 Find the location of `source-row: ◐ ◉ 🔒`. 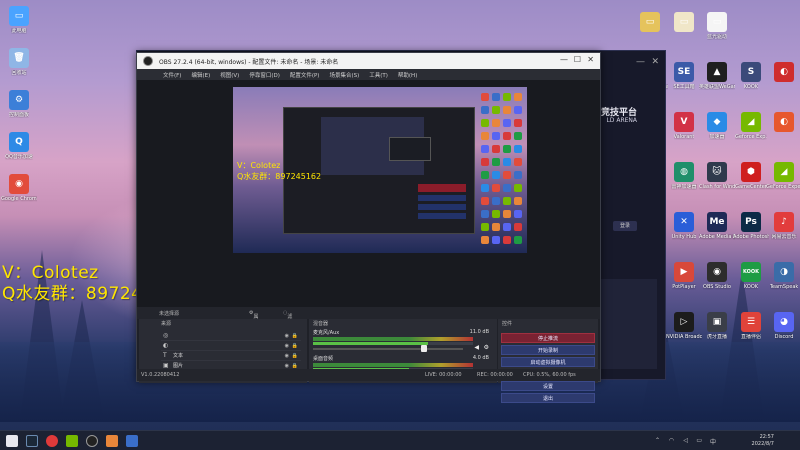

source-row: ◐ ◉ 🔒 is located at coordinates (231, 346).